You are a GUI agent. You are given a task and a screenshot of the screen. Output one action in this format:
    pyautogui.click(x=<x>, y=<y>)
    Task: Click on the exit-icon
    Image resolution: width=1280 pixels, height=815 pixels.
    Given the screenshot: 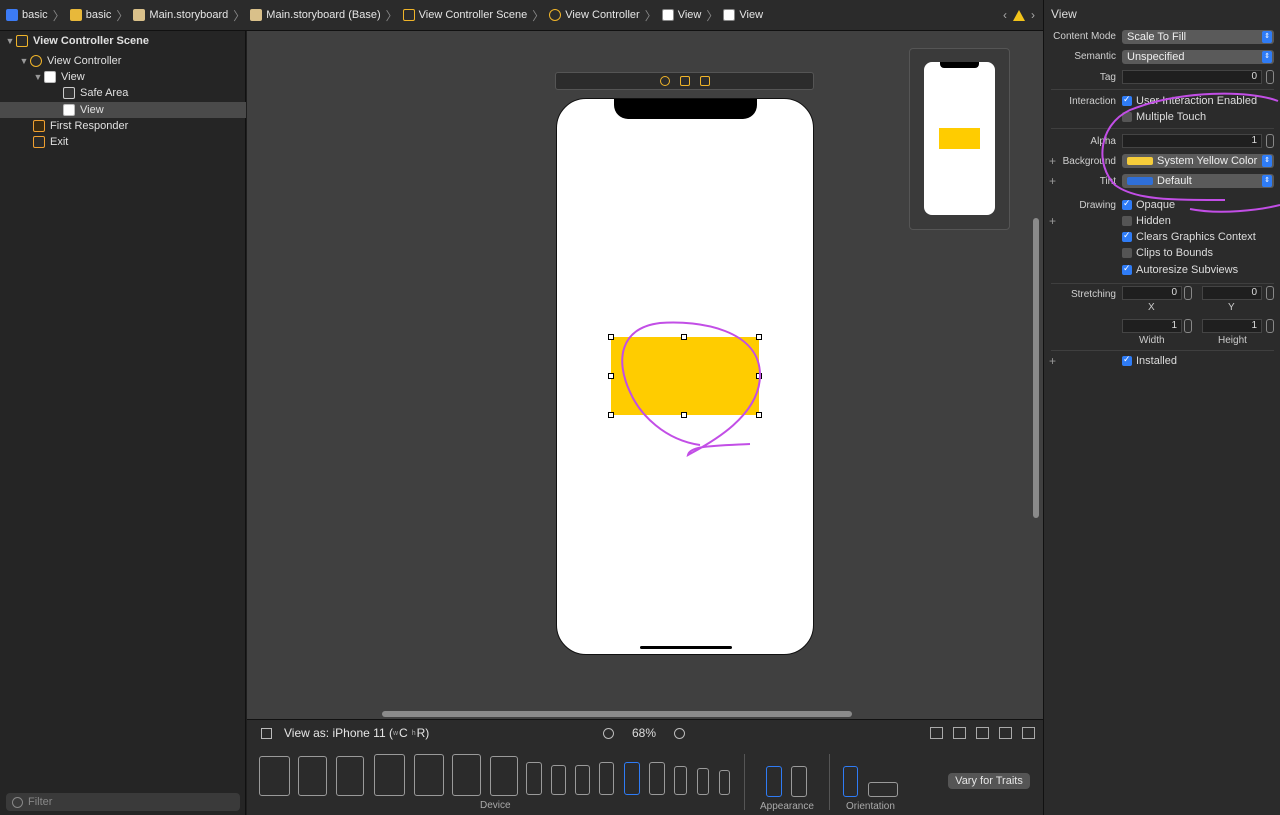 What is the action you would take?
    pyautogui.click(x=704, y=81)
    